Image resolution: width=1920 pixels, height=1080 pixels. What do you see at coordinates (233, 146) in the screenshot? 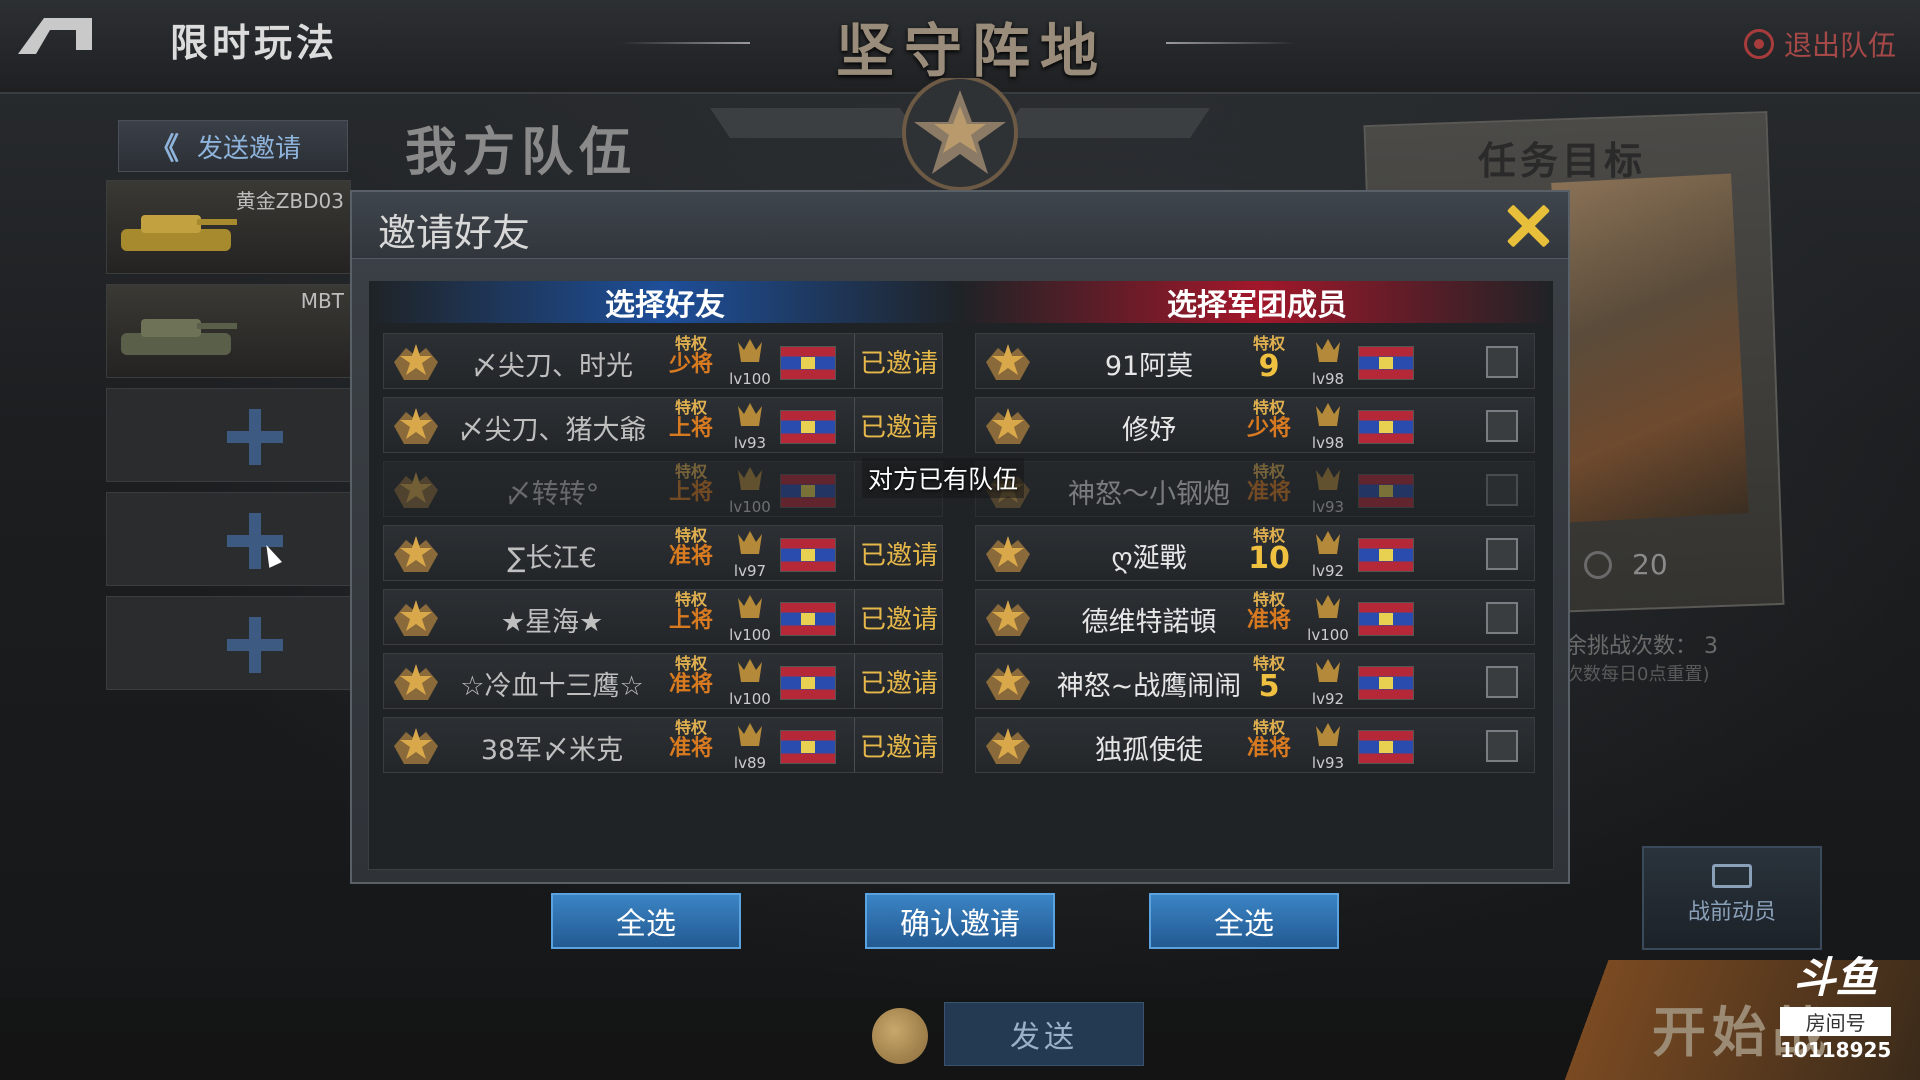
I see `send-invite-button: 《 发送邀请` at bounding box center [233, 146].